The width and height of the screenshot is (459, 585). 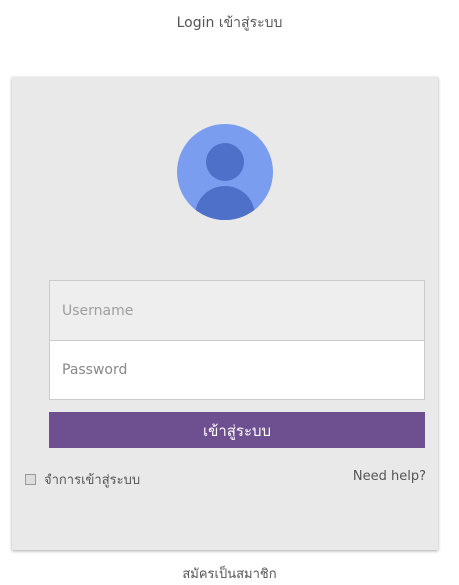 I want to click on register-link: สมัครเป็นสมาชิก, so click(x=229, y=573).